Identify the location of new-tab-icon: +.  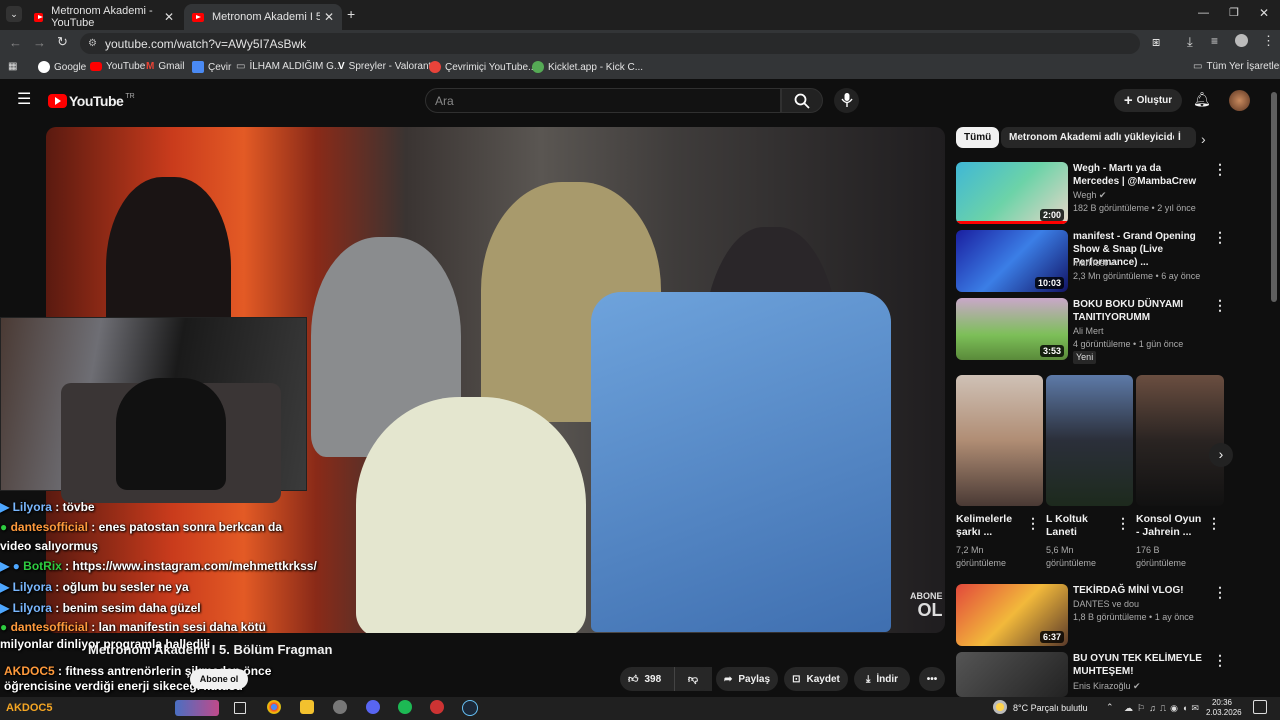
(351, 14).